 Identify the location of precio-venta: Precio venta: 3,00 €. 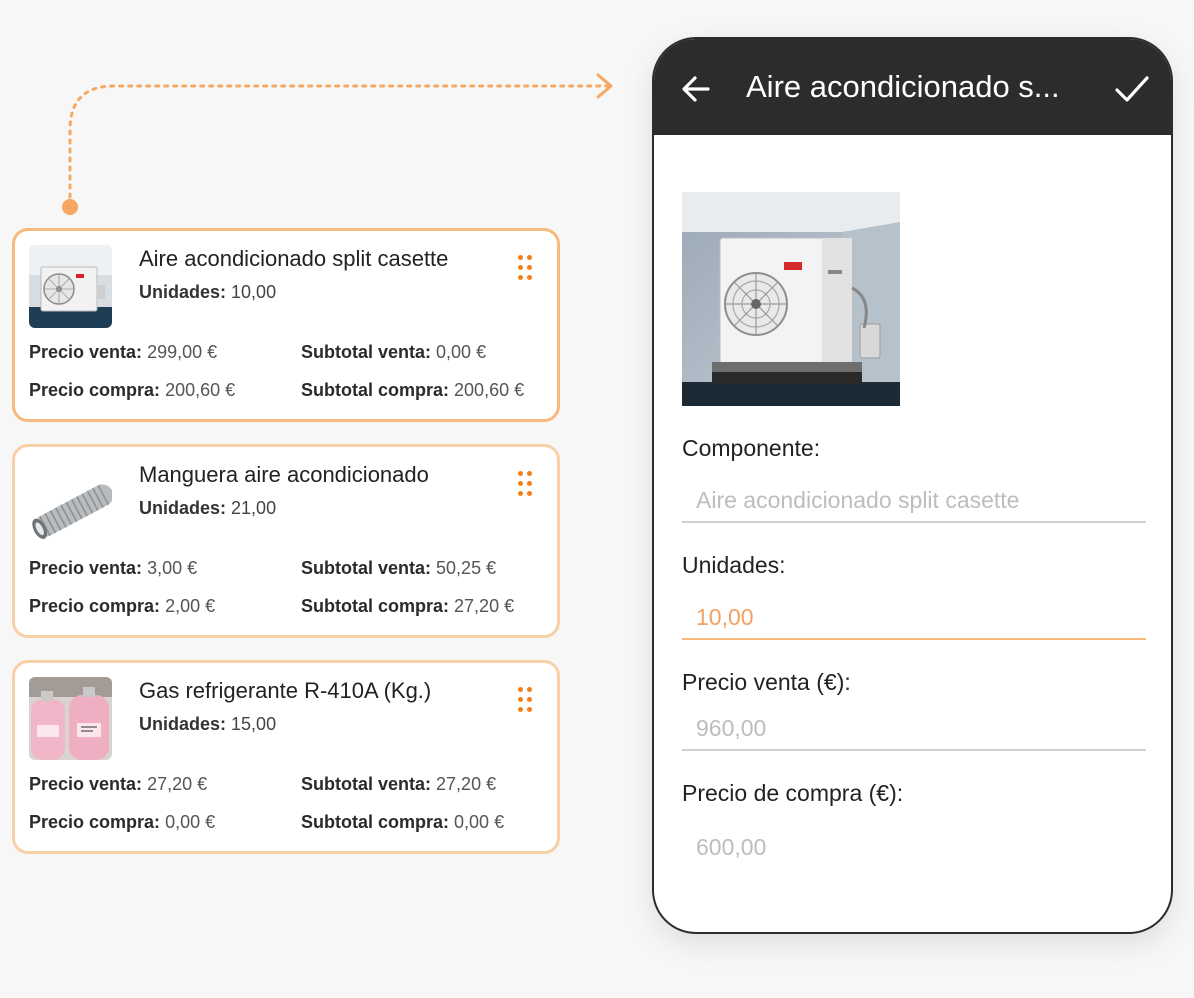
(113, 568).